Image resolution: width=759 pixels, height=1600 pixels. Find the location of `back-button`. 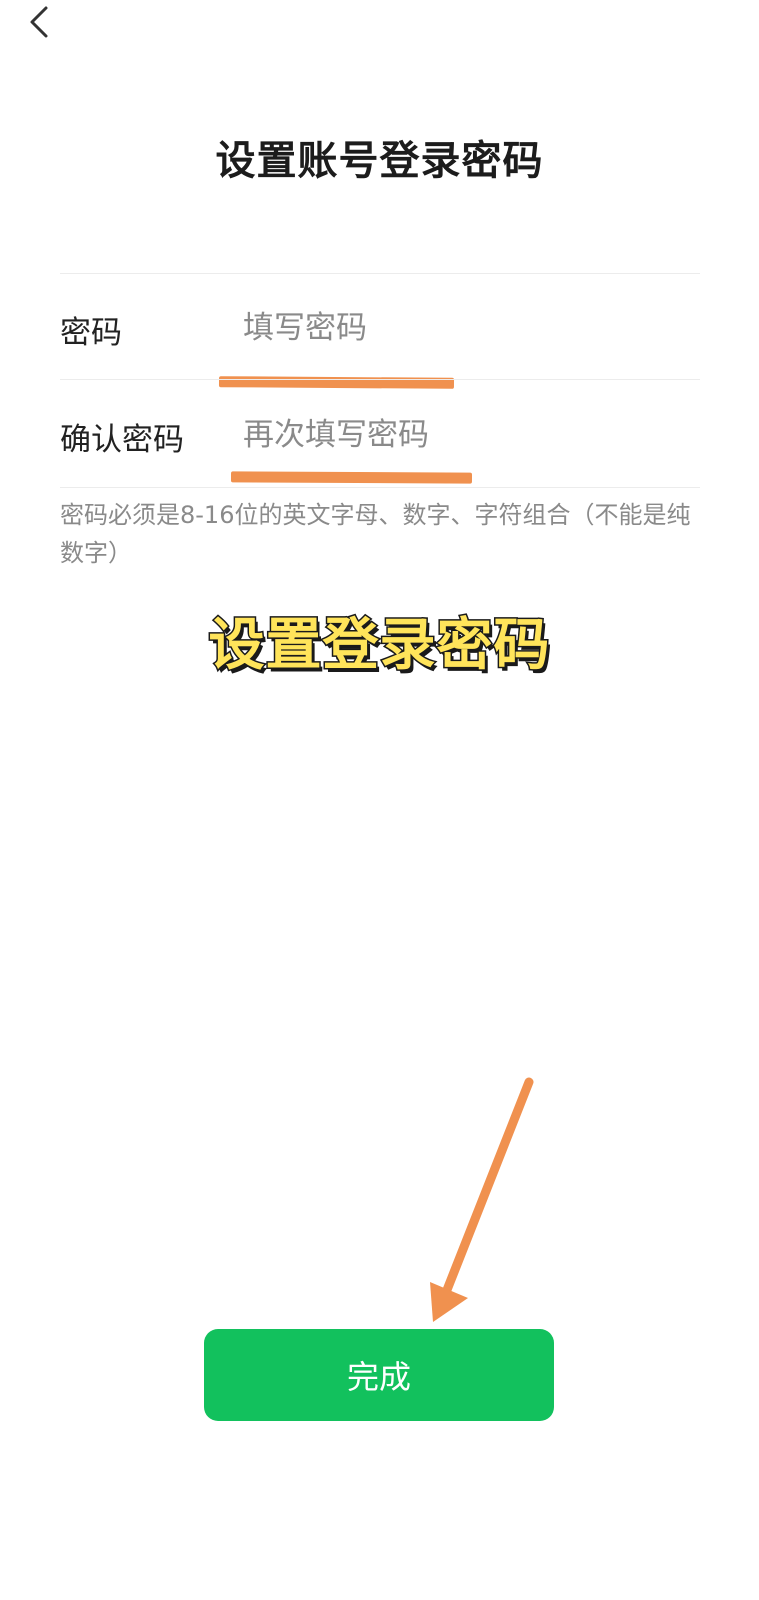

back-button is located at coordinates (40, 22).